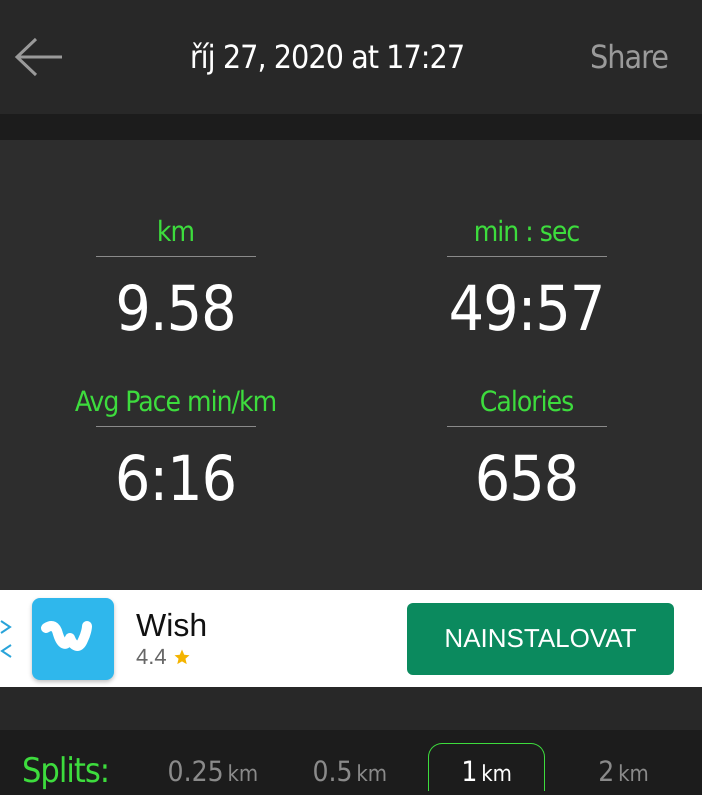  What do you see at coordinates (175, 479) in the screenshot?
I see `stat-value: 6:16` at bounding box center [175, 479].